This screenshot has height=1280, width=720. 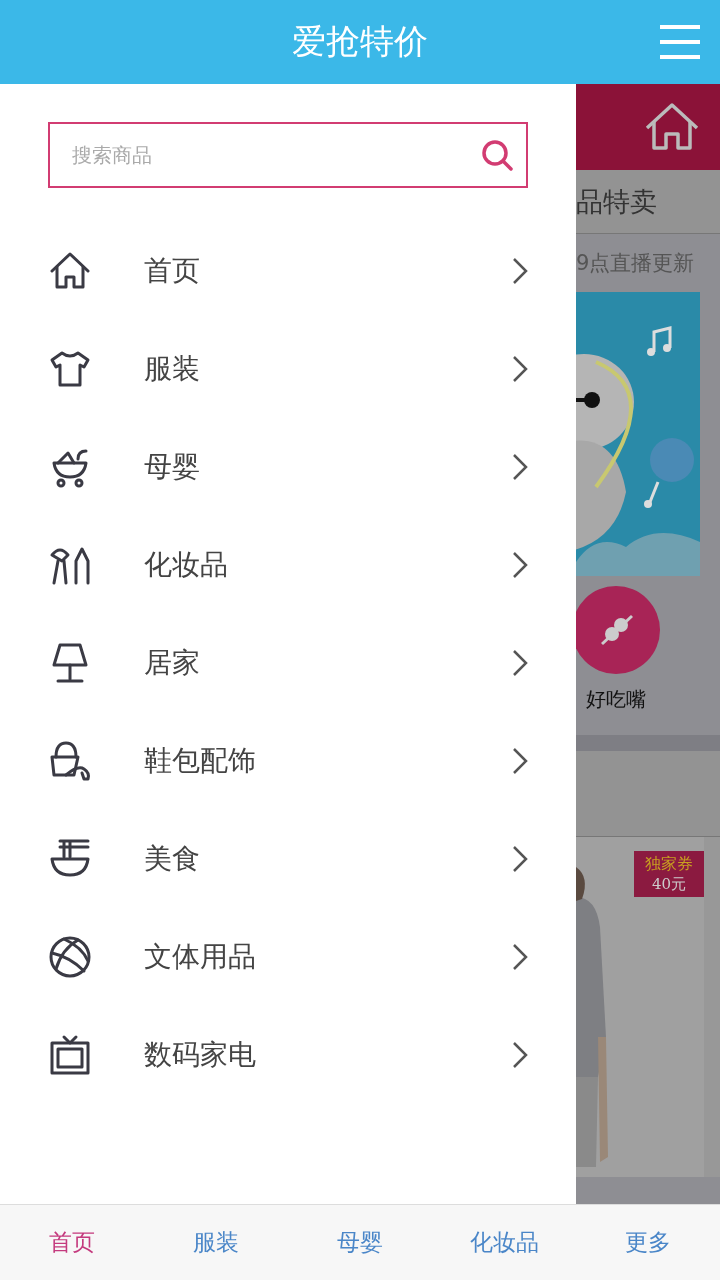 I want to click on badge-text: 独家券, so click(x=669, y=864).